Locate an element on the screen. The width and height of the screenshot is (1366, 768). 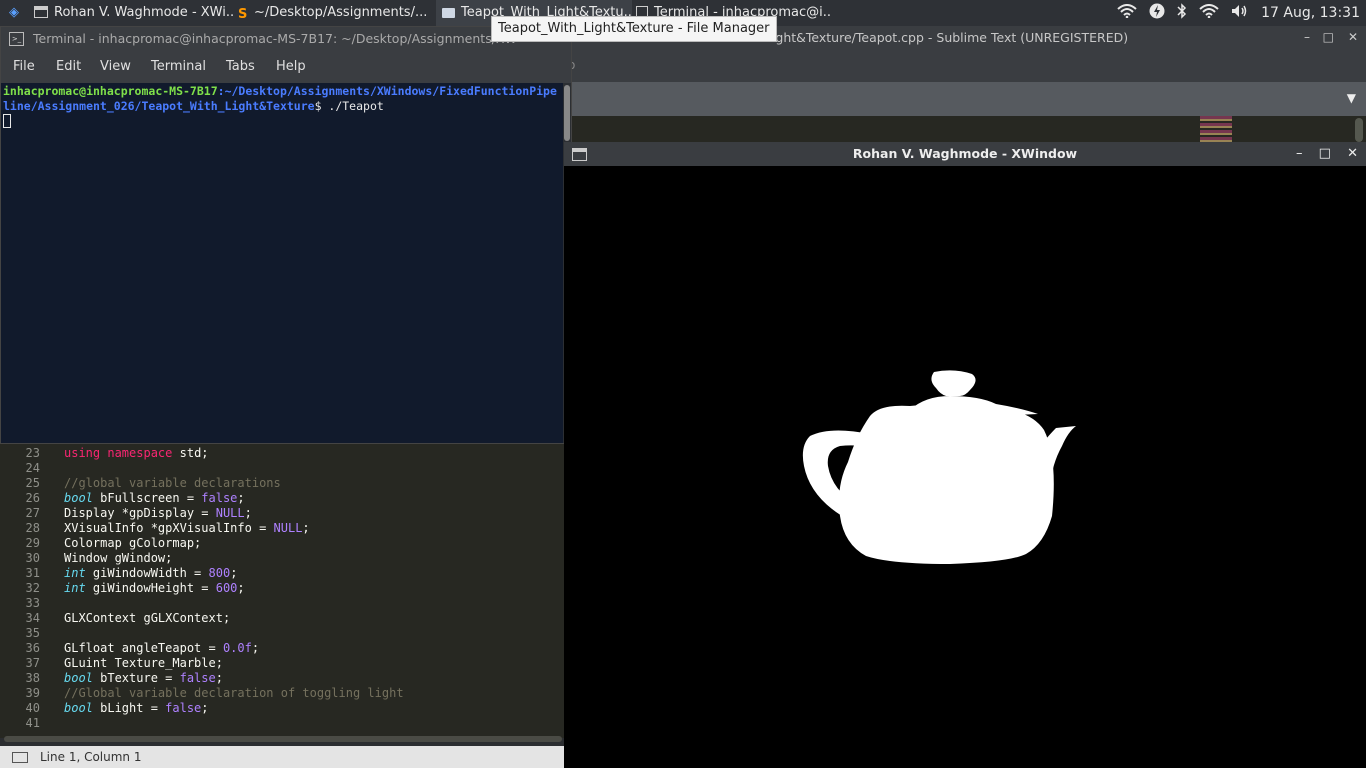
terminal-cursor is located at coordinates (7, 121).